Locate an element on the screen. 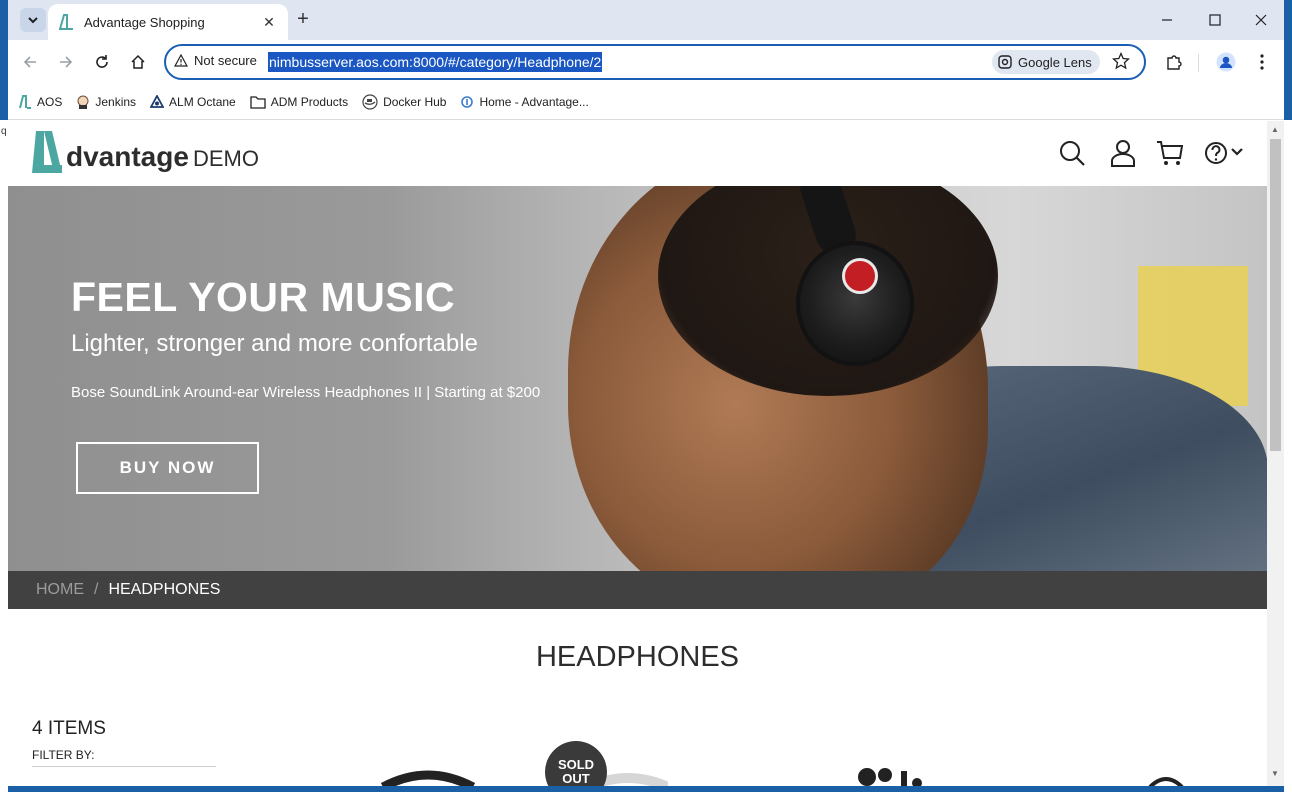 This screenshot has height=792, width=1292. bookmark-alm-octane: ALM Octane is located at coordinates (193, 101).